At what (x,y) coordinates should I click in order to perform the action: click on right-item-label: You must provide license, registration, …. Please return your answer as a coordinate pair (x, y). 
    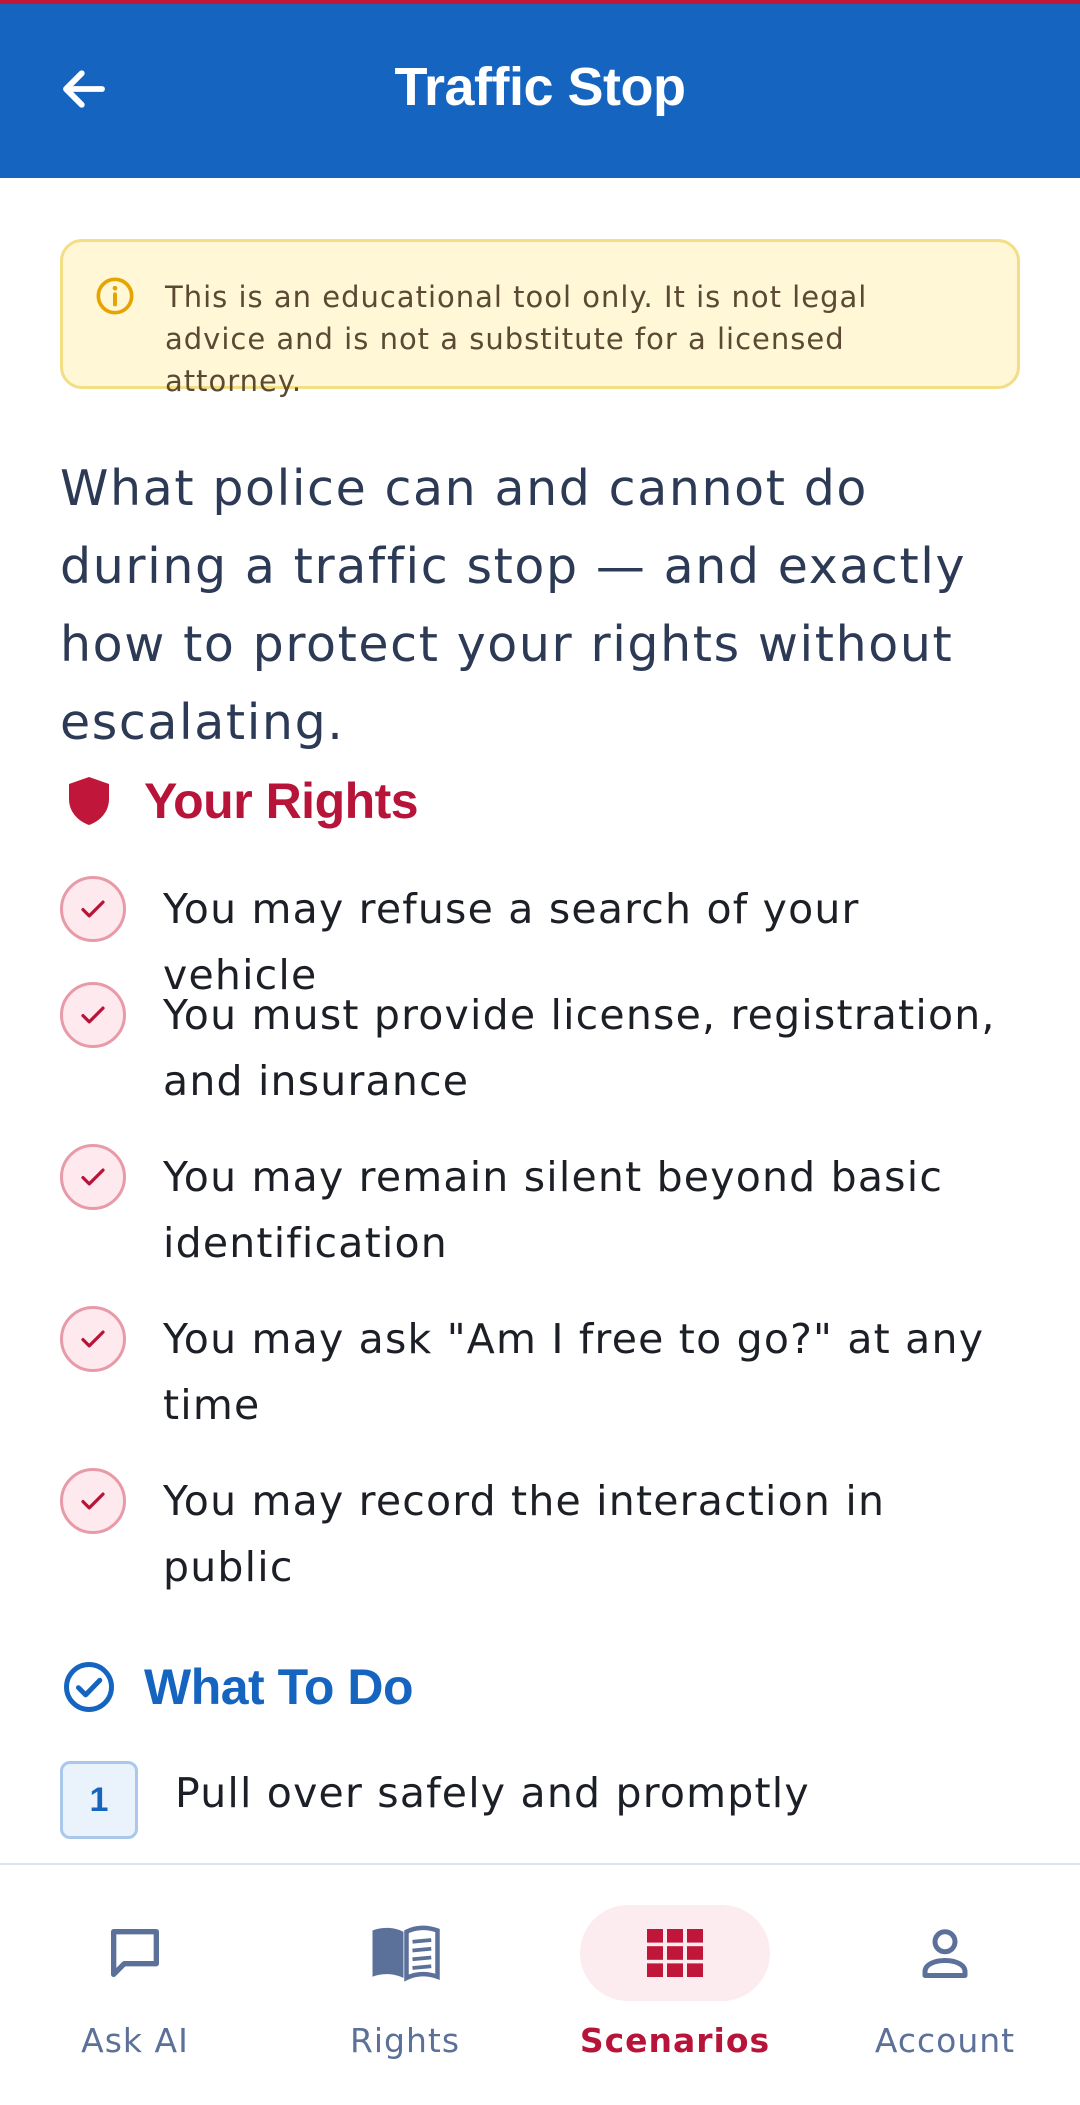
    Looking at the image, I should click on (579, 1048).